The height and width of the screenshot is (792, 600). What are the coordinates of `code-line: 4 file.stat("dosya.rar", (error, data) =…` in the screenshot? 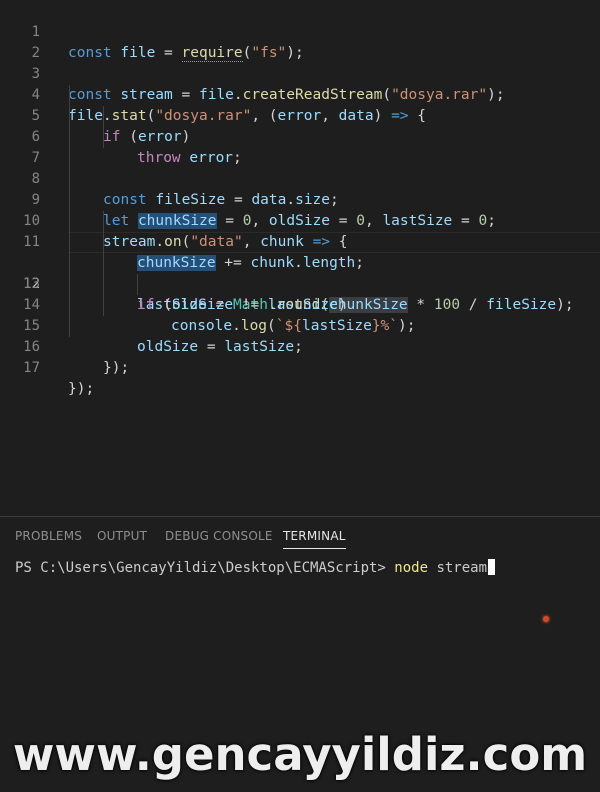 It's located at (300, 94).